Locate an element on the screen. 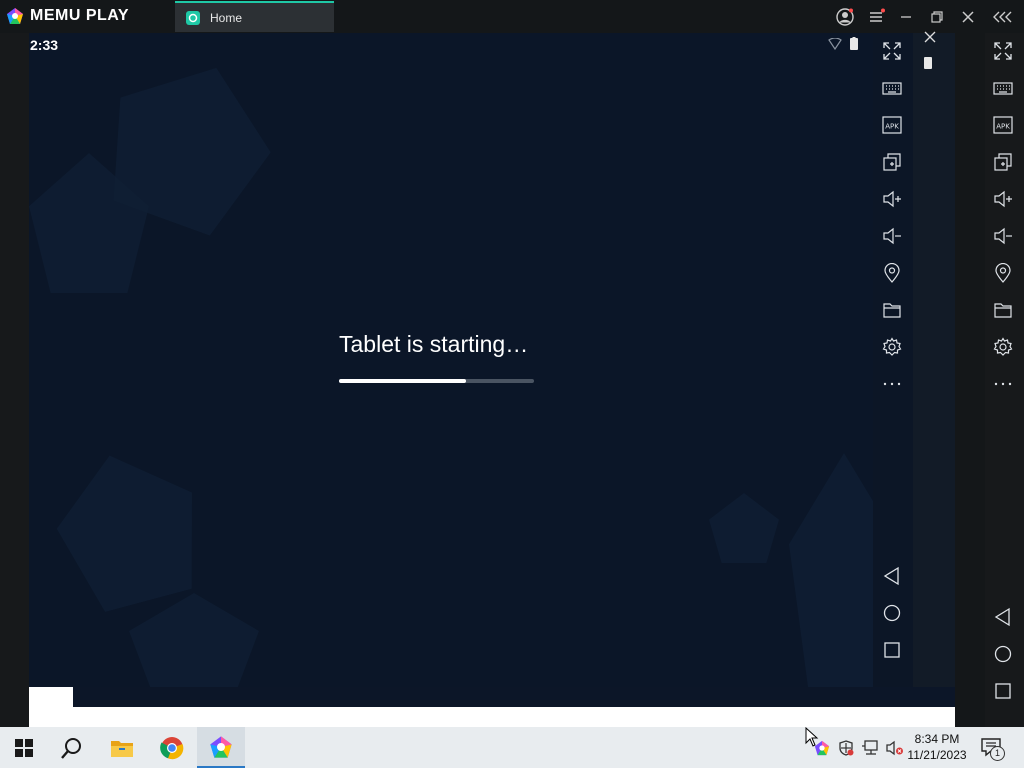  progress-bar is located at coordinates (436, 381).